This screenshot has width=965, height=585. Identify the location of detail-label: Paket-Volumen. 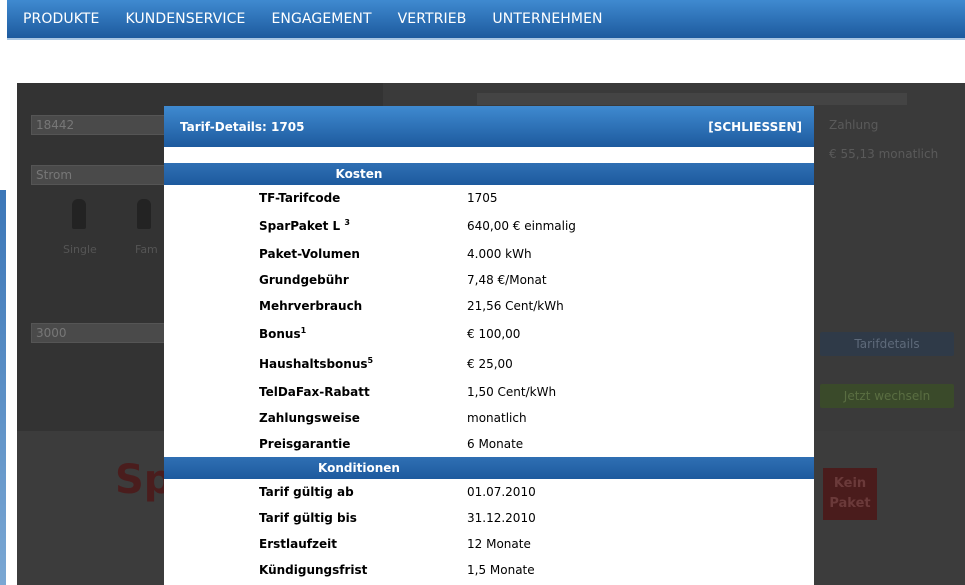
(315, 254).